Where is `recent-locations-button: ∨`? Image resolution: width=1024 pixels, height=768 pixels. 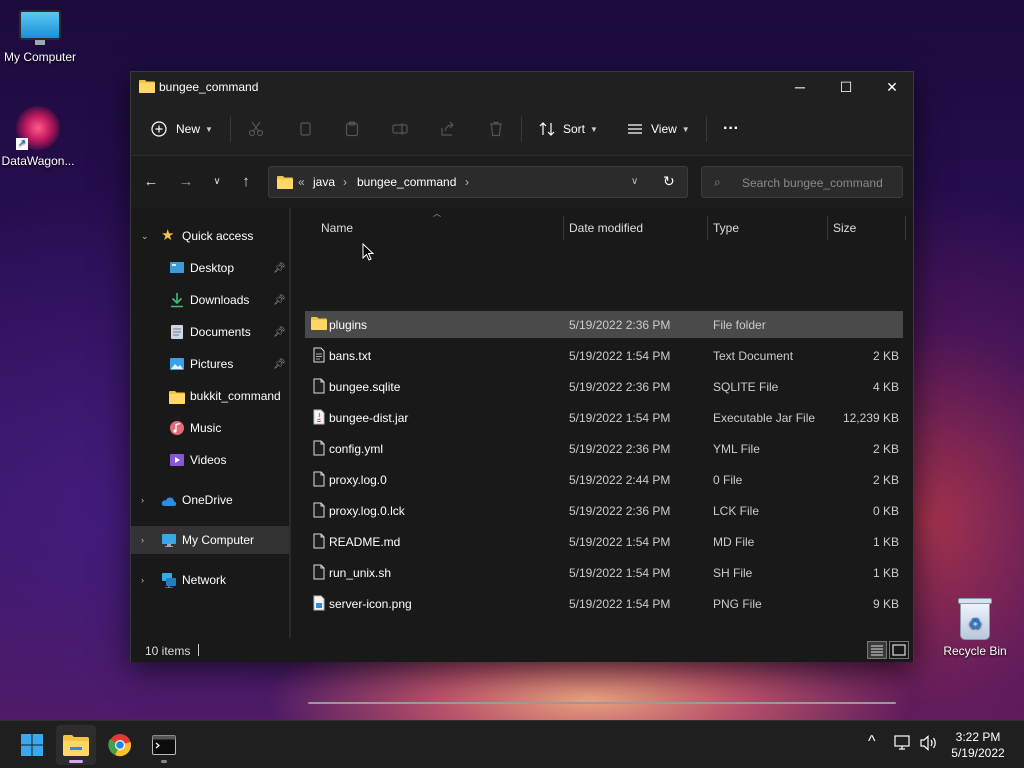
recent-locations-button: ∨ is located at coordinates (217, 182).